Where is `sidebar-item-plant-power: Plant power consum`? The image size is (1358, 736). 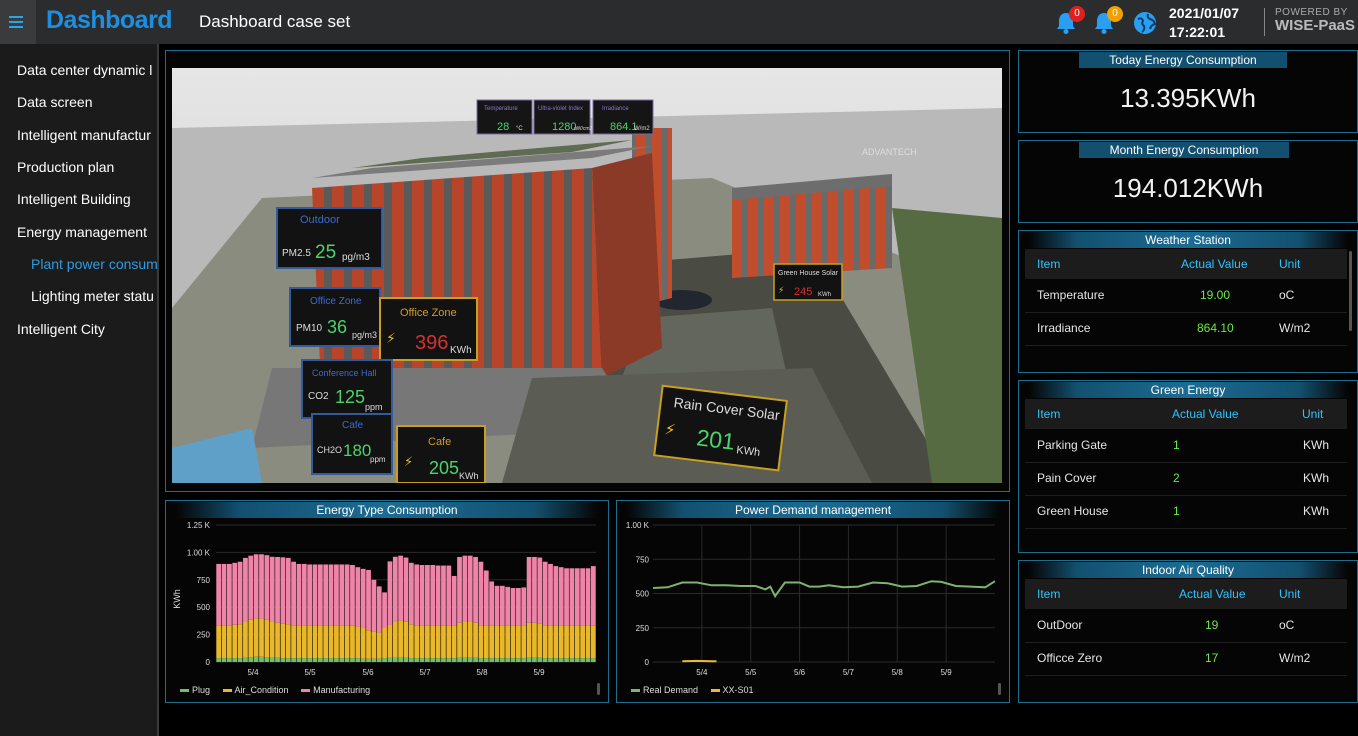 sidebar-item-plant-power: Plant power consum is located at coordinates (94, 264).